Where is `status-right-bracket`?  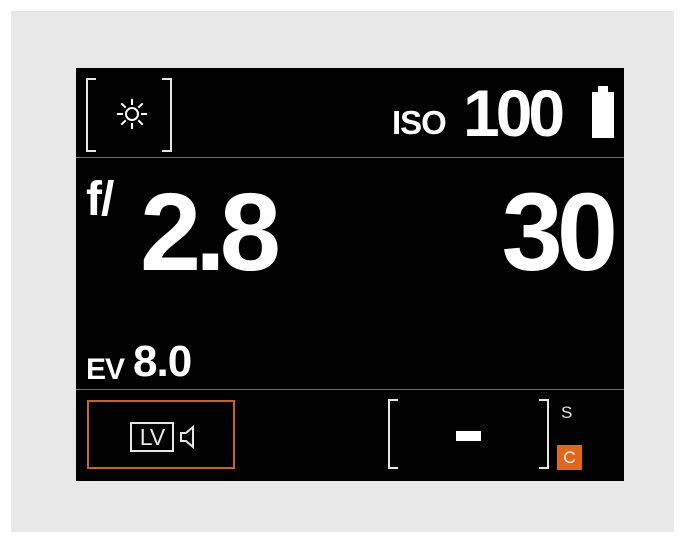 status-right-bracket is located at coordinates (544, 434).